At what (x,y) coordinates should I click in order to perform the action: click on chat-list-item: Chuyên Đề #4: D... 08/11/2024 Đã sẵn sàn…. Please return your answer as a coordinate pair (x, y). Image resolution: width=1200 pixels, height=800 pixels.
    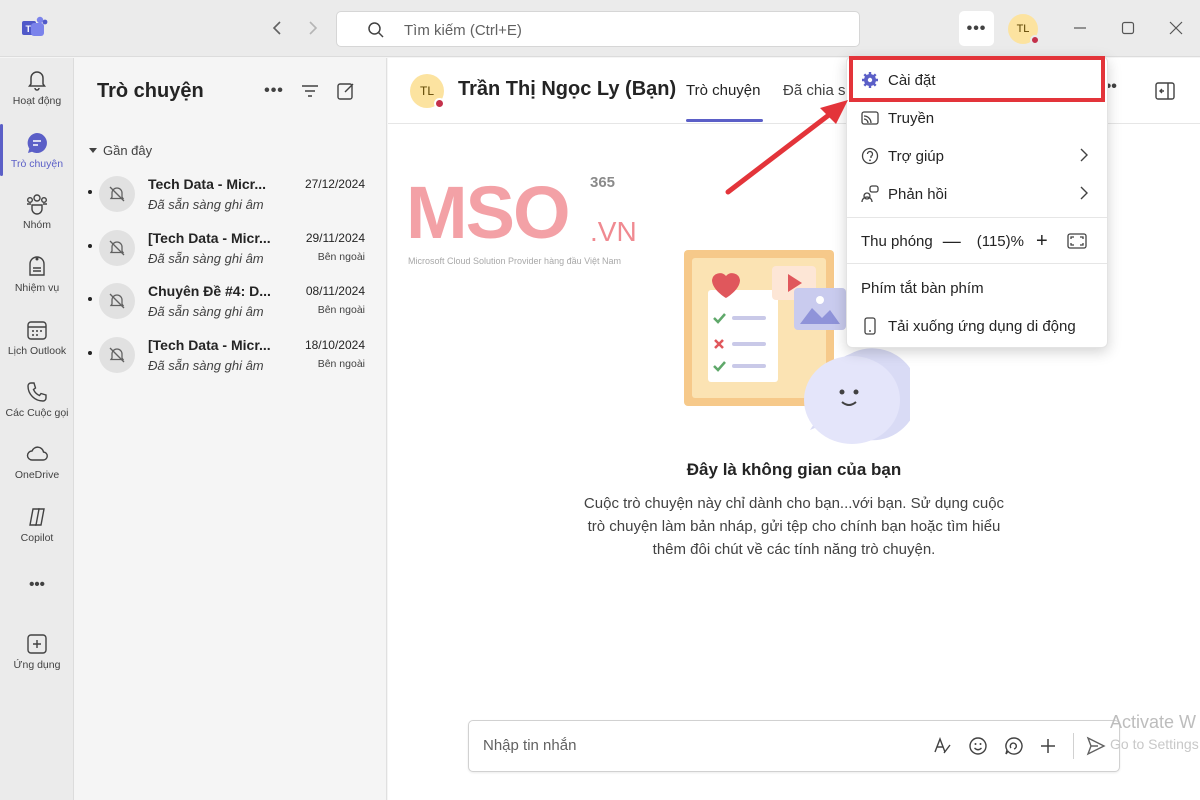
    Looking at the image, I should click on (231, 307).